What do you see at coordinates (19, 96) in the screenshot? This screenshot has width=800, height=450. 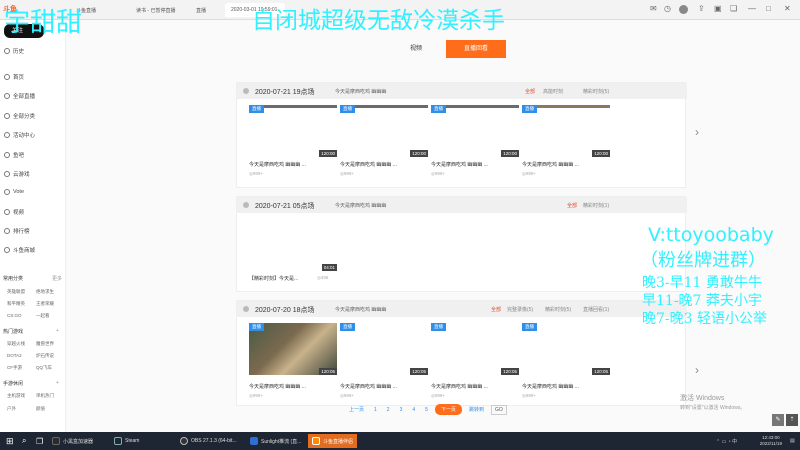 I see `sidebar-item-all-live: 全部直播` at bounding box center [19, 96].